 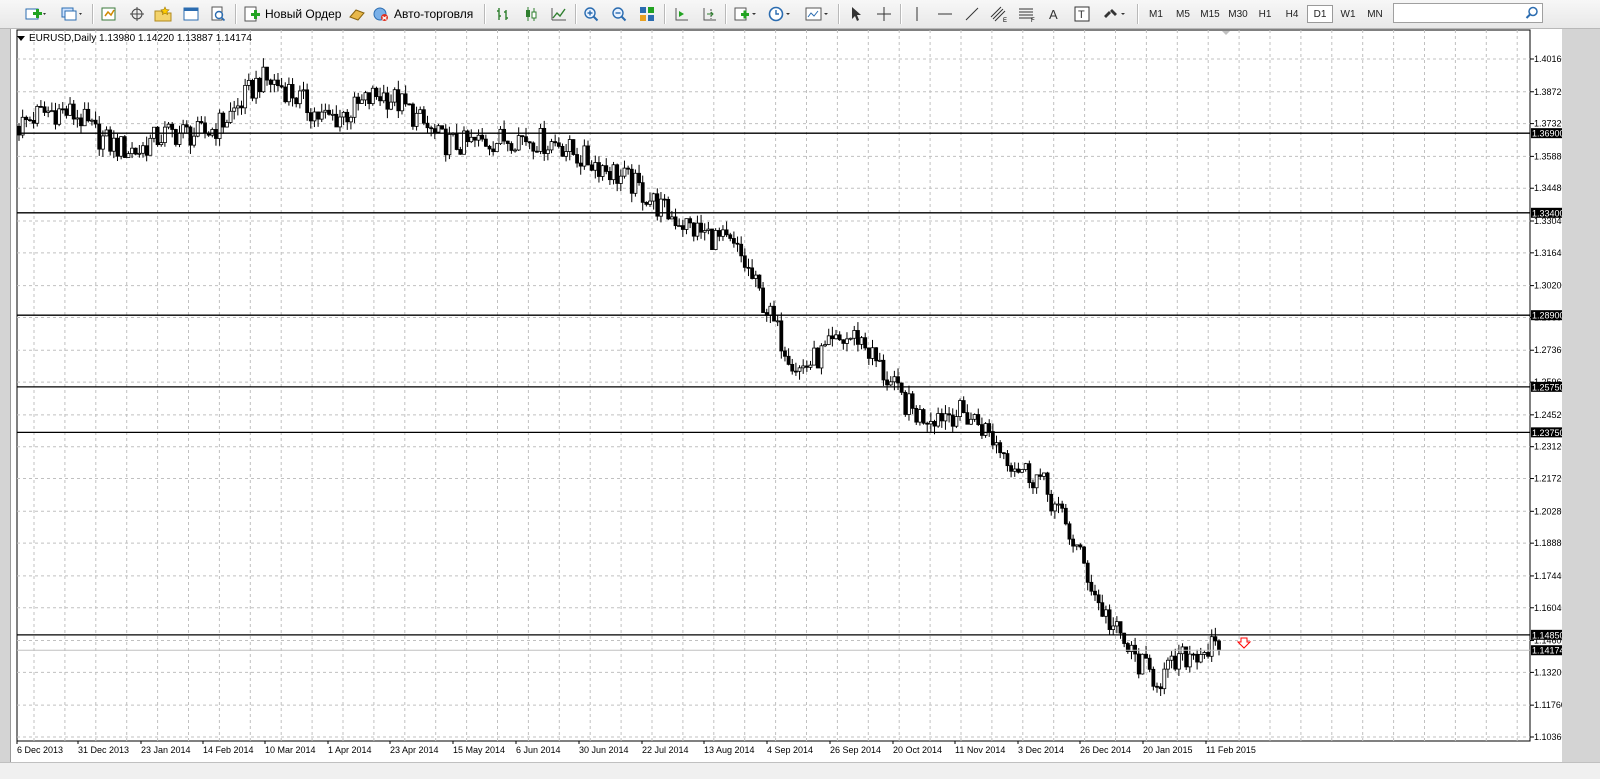 What do you see at coordinates (218, 14) in the screenshot?
I see `strategy-tester-button` at bounding box center [218, 14].